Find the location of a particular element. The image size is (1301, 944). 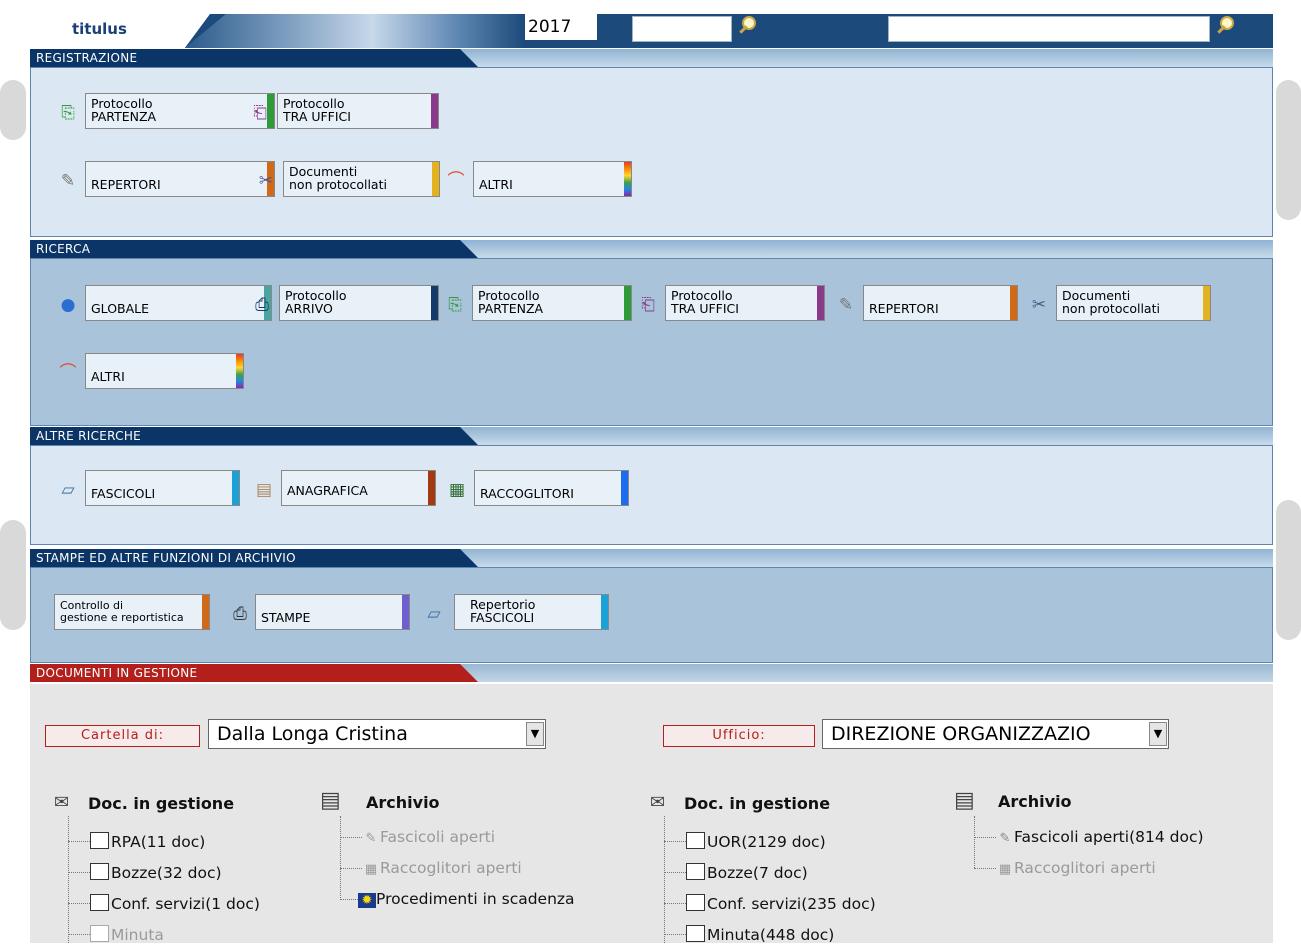

reg-protocollo-partenza-button: ⎘ Protocollo PARTENZA is located at coordinates (166, 111).